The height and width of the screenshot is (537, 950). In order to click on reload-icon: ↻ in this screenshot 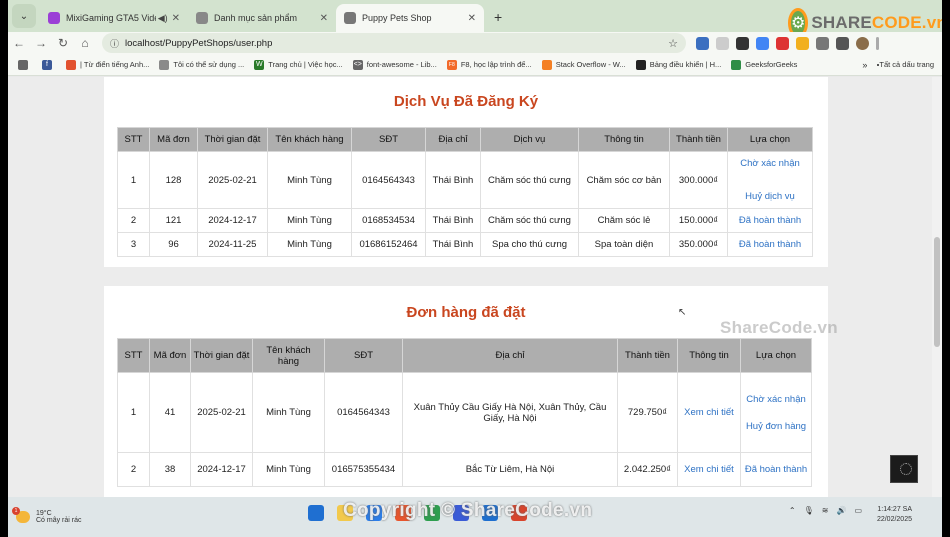, I will do `click(63, 43)`.